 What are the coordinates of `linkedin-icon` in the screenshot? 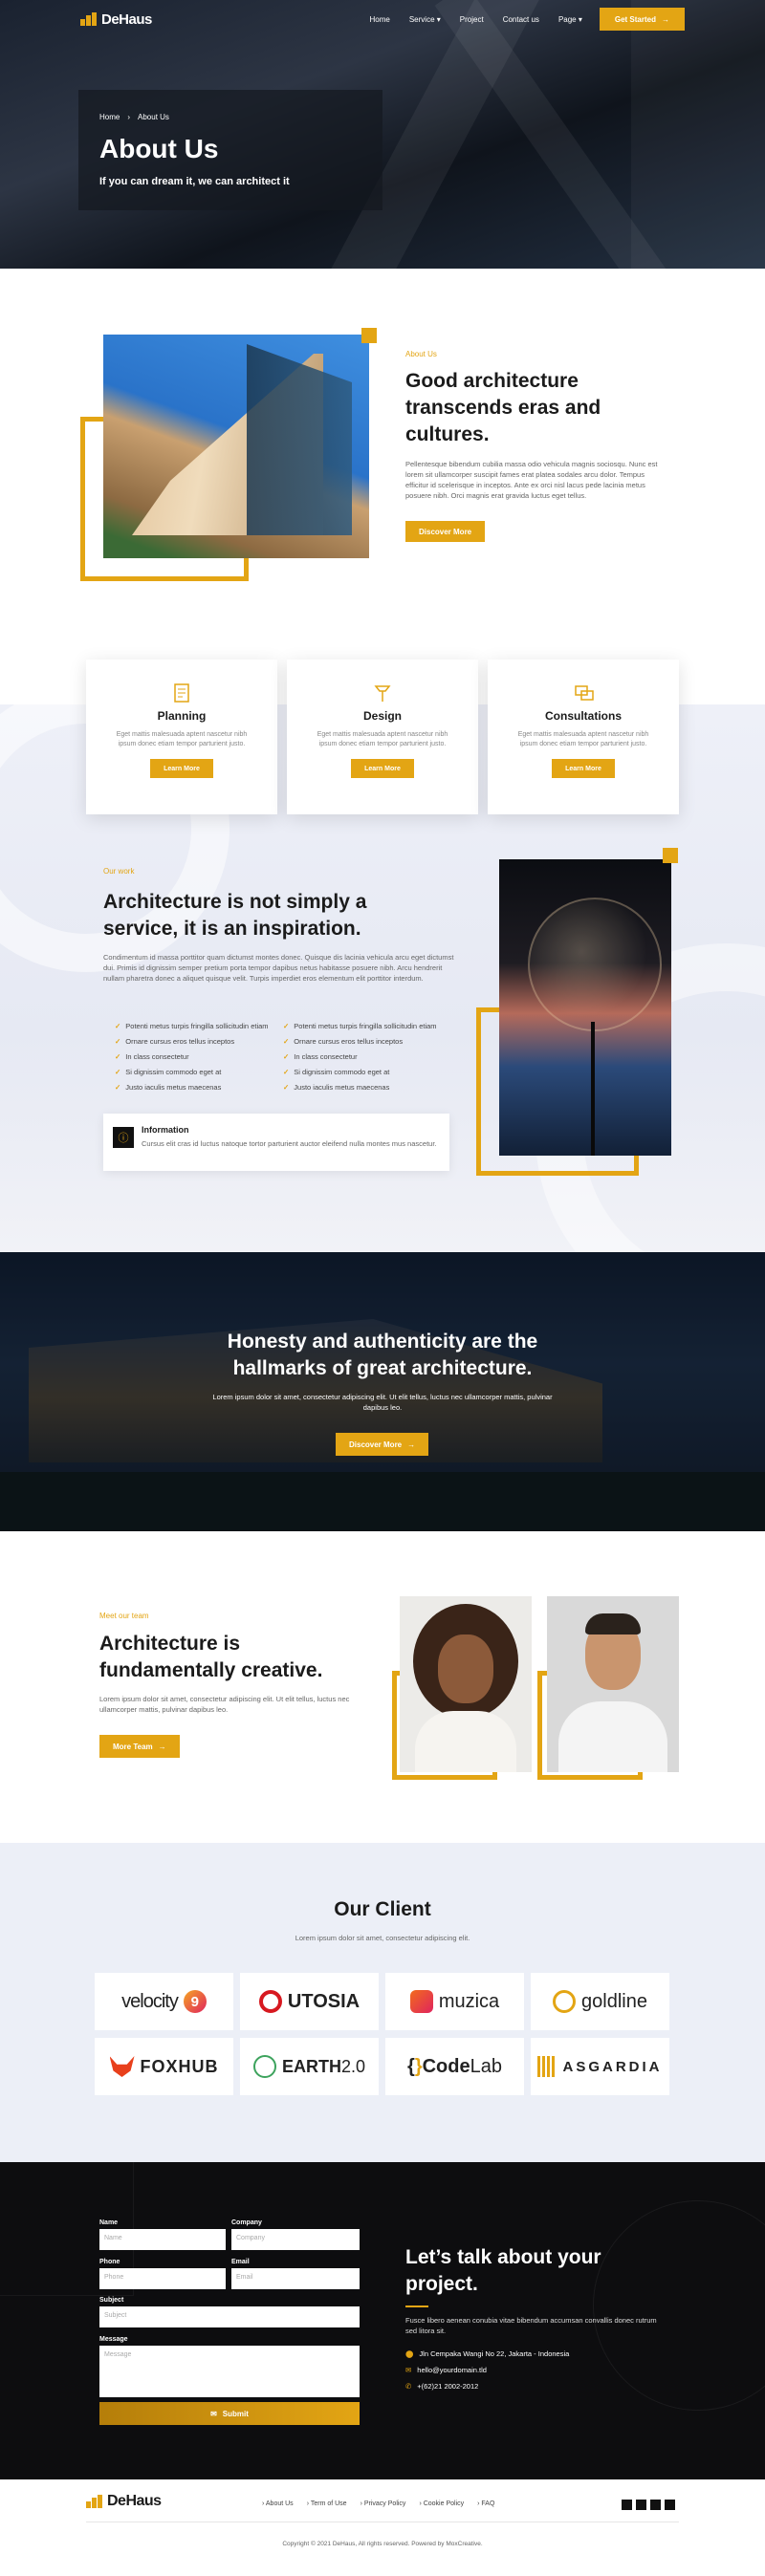 It's located at (655, 2505).